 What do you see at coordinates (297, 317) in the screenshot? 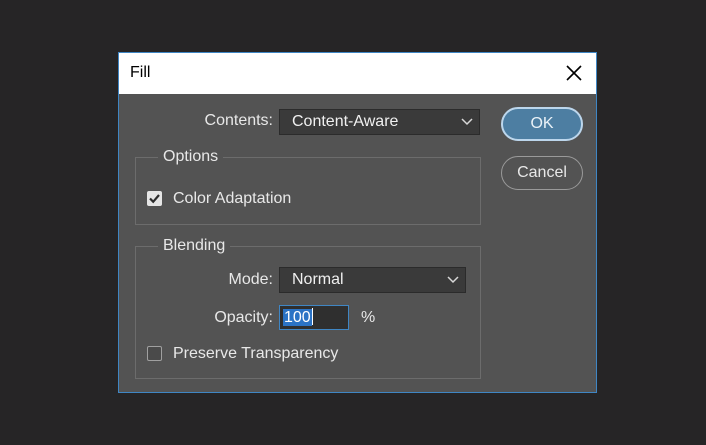
I see `opacity-value: 100` at bounding box center [297, 317].